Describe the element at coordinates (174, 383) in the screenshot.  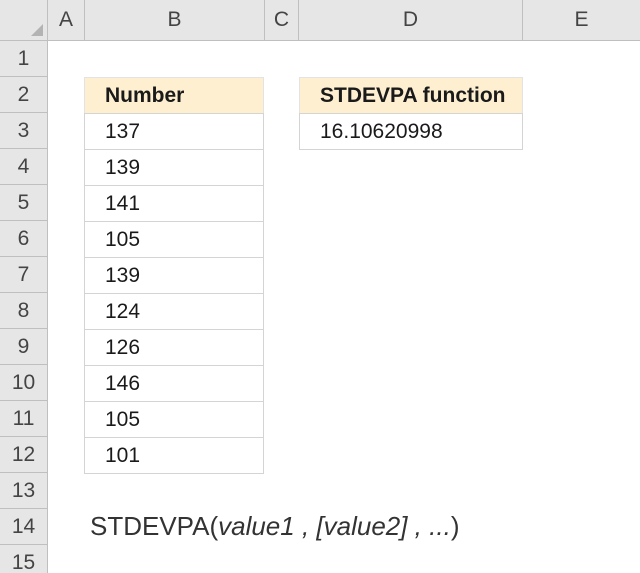
I see `number-cell-8: 146` at that location.